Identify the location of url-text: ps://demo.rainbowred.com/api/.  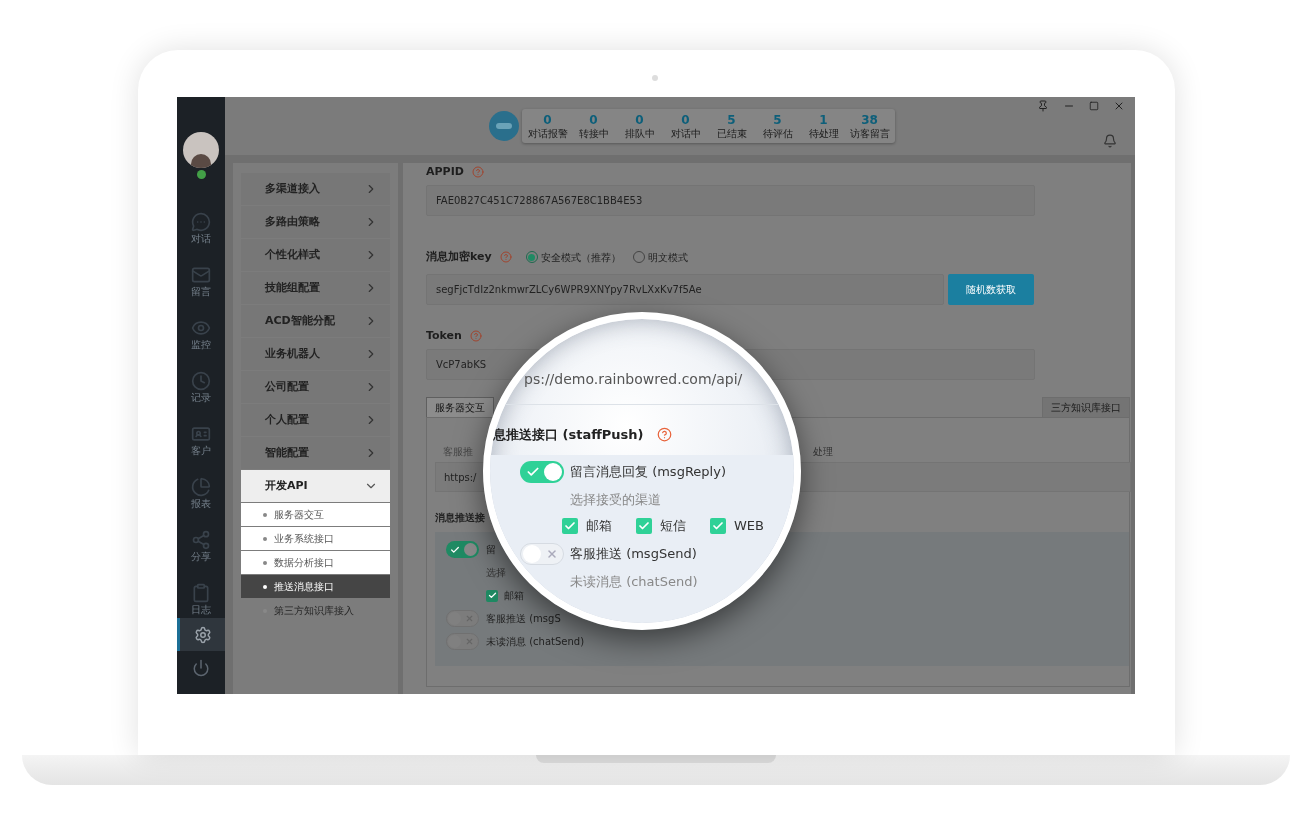
(633, 379).